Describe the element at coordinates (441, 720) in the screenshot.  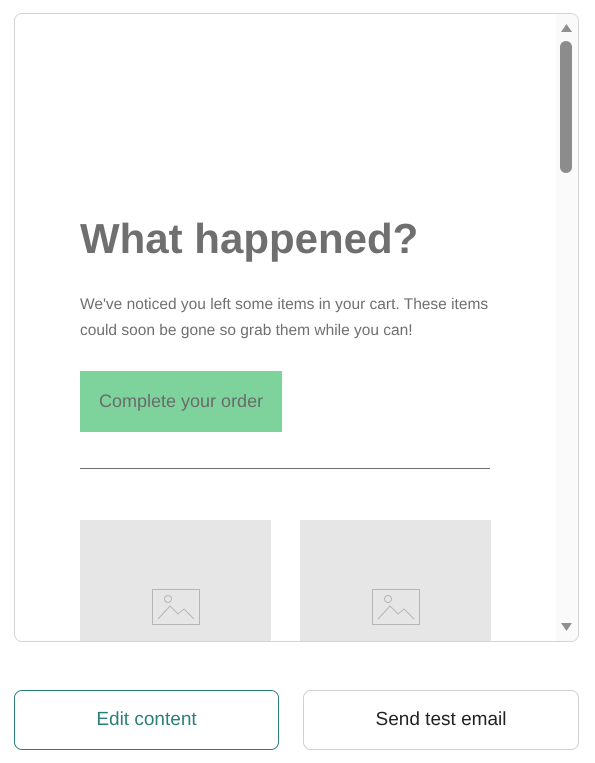
I see `send-test-email-button: Send test email` at that location.